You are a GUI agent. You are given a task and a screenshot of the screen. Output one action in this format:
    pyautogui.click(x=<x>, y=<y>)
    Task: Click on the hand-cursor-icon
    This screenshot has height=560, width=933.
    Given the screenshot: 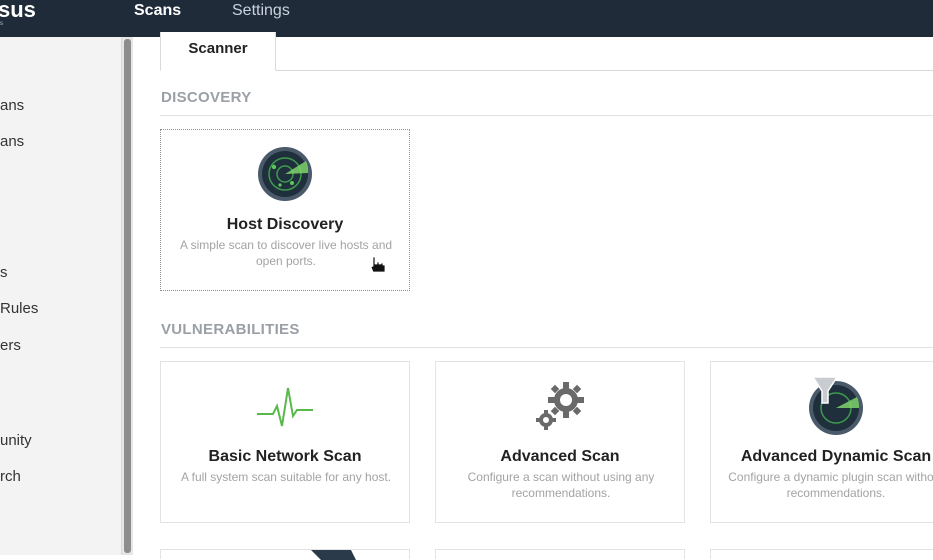 What is the action you would take?
    pyautogui.click(x=378, y=267)
    